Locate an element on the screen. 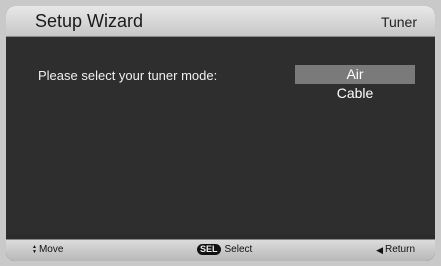 This screenshot has height=266, width=441. return-hint: ◀ Return is located at coordinates (395, 249).